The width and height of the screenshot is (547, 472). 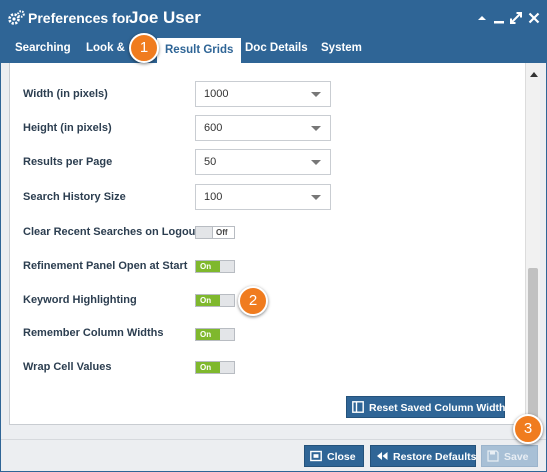 I want to click on close-button-label: Close, so click(x=341, y=457).